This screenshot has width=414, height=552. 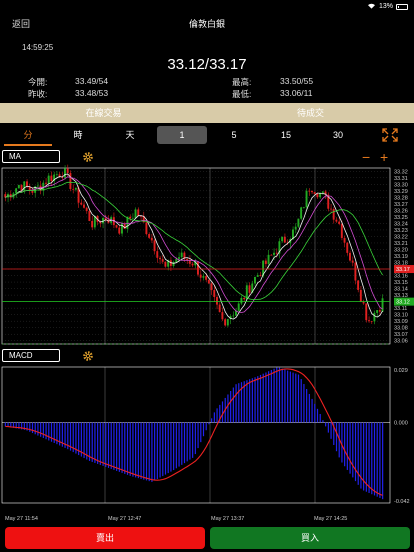 I want to click on price-axis-label: 33.25, so click(x=401, y=218).